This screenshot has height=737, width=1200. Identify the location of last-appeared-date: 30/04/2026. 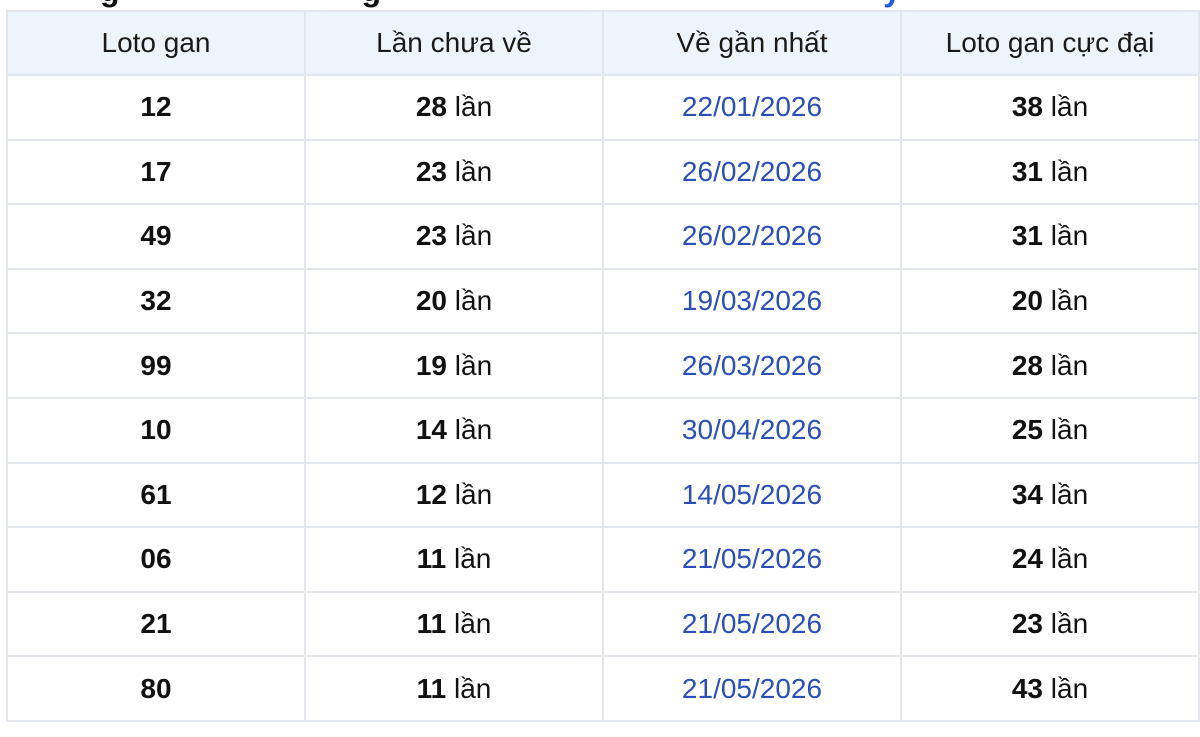
(752, 430).